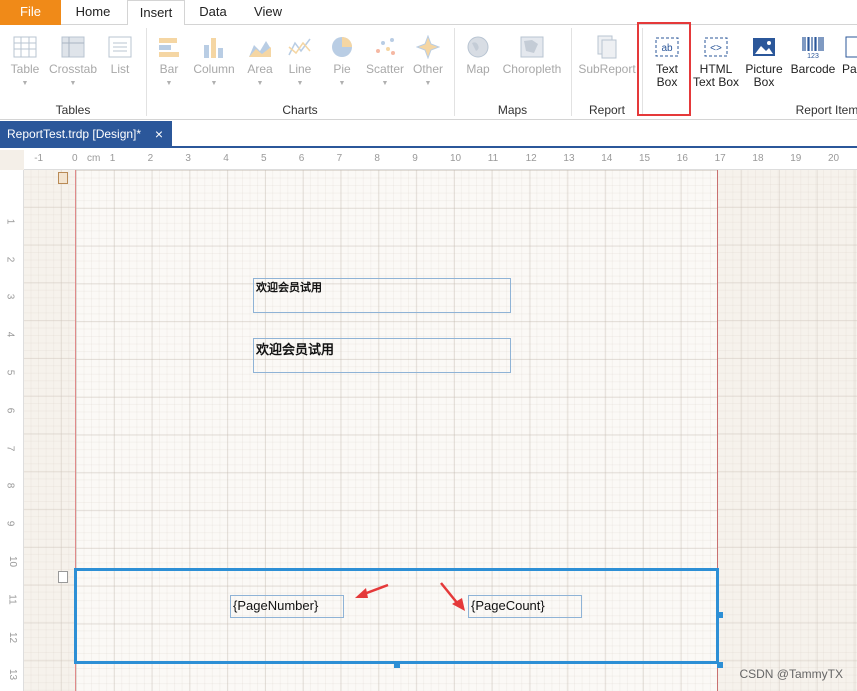 This screenshot has width=857, height=691. What do you see at coordinates (342, 47) in the screenshot?
I see `pie-chart-icon` at bounding box center [342, 47].